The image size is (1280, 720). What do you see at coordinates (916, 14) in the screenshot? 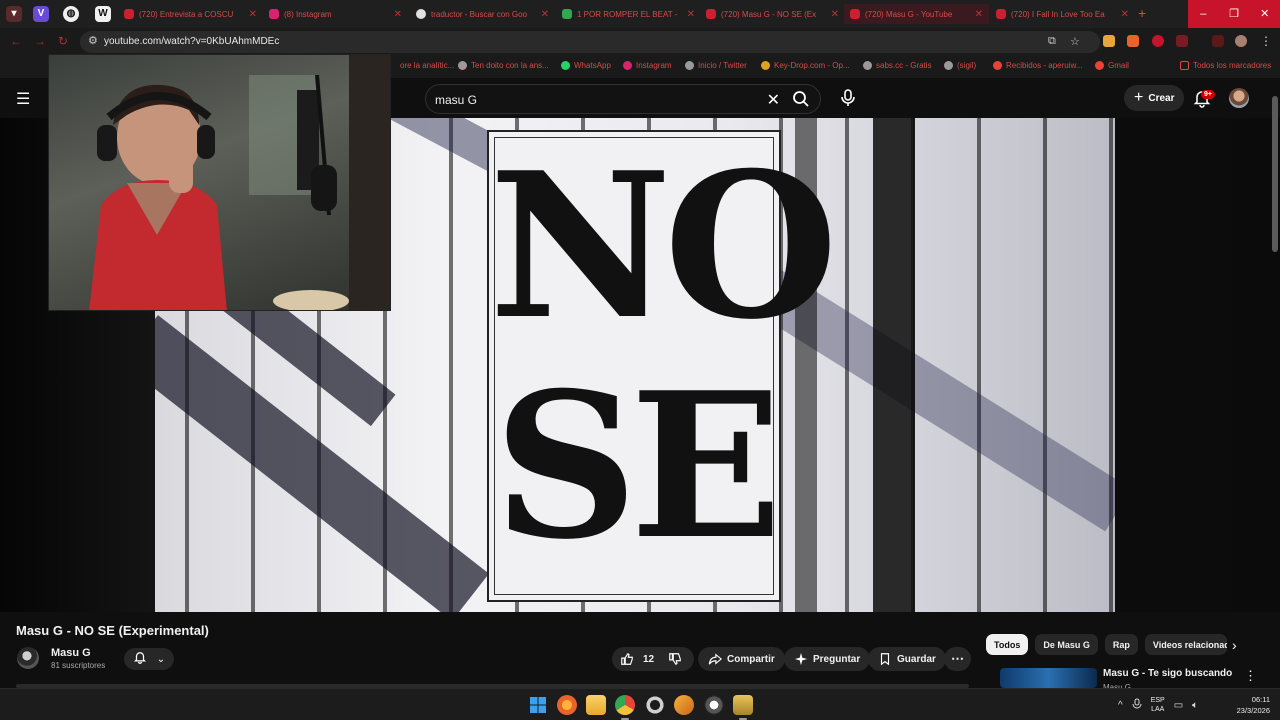
I see `tab-masu-g-youtube: (720) Masu G - YouTube ✕` at bounding box center [916, 14].